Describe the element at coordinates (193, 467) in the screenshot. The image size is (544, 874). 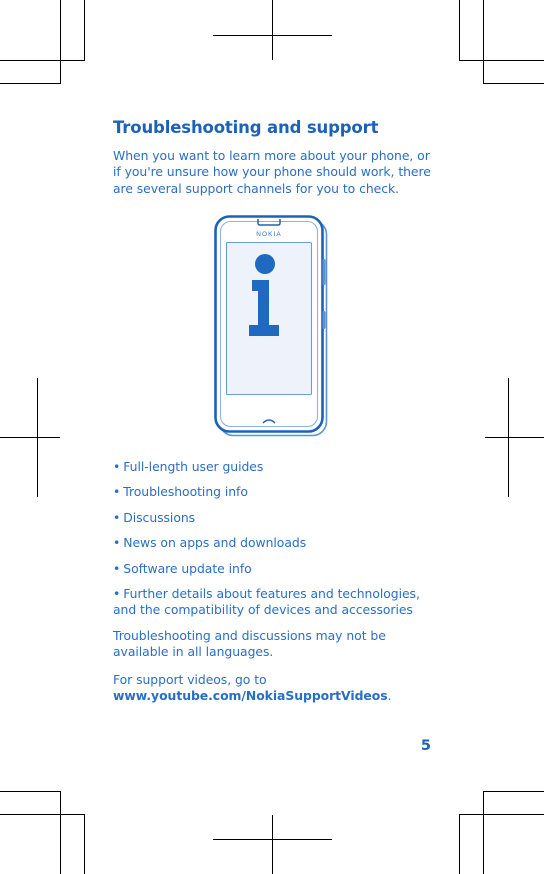
I see `list-item-label: Full-length user guides` at that location.